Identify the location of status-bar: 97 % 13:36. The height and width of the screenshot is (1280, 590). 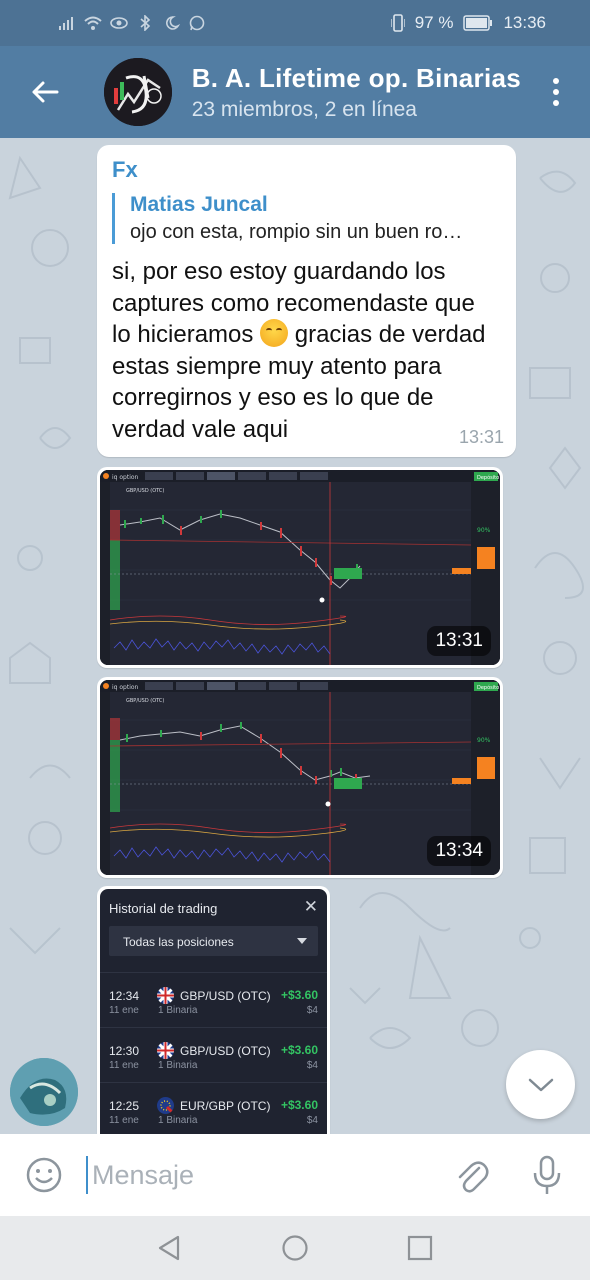
(295, 23).